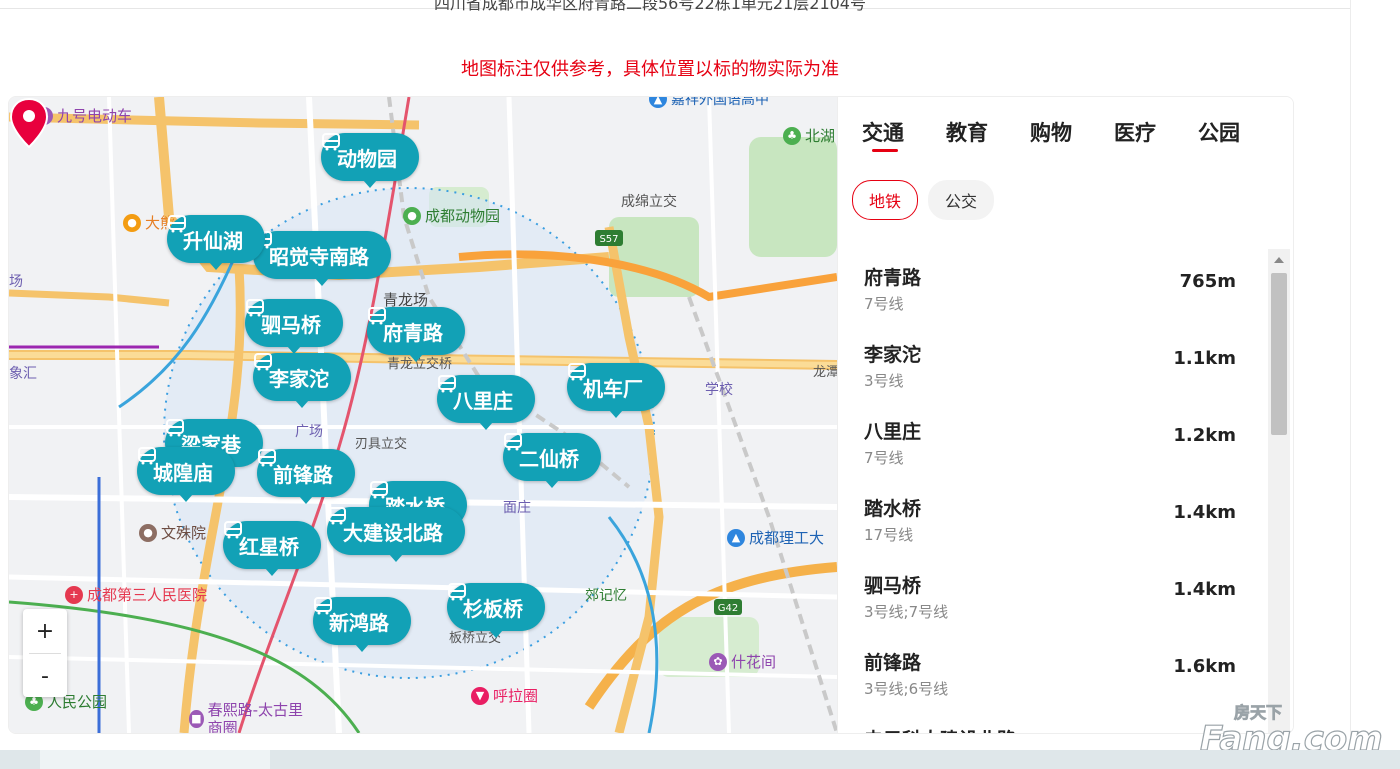 This screenshot has width=1400, height=769. What do you see at coordinates (322, 258) in the screenshot?
I see `metro-bubble-zhaojuesinanlu: 昭觉寺南路` at bounding box center [322, 258].